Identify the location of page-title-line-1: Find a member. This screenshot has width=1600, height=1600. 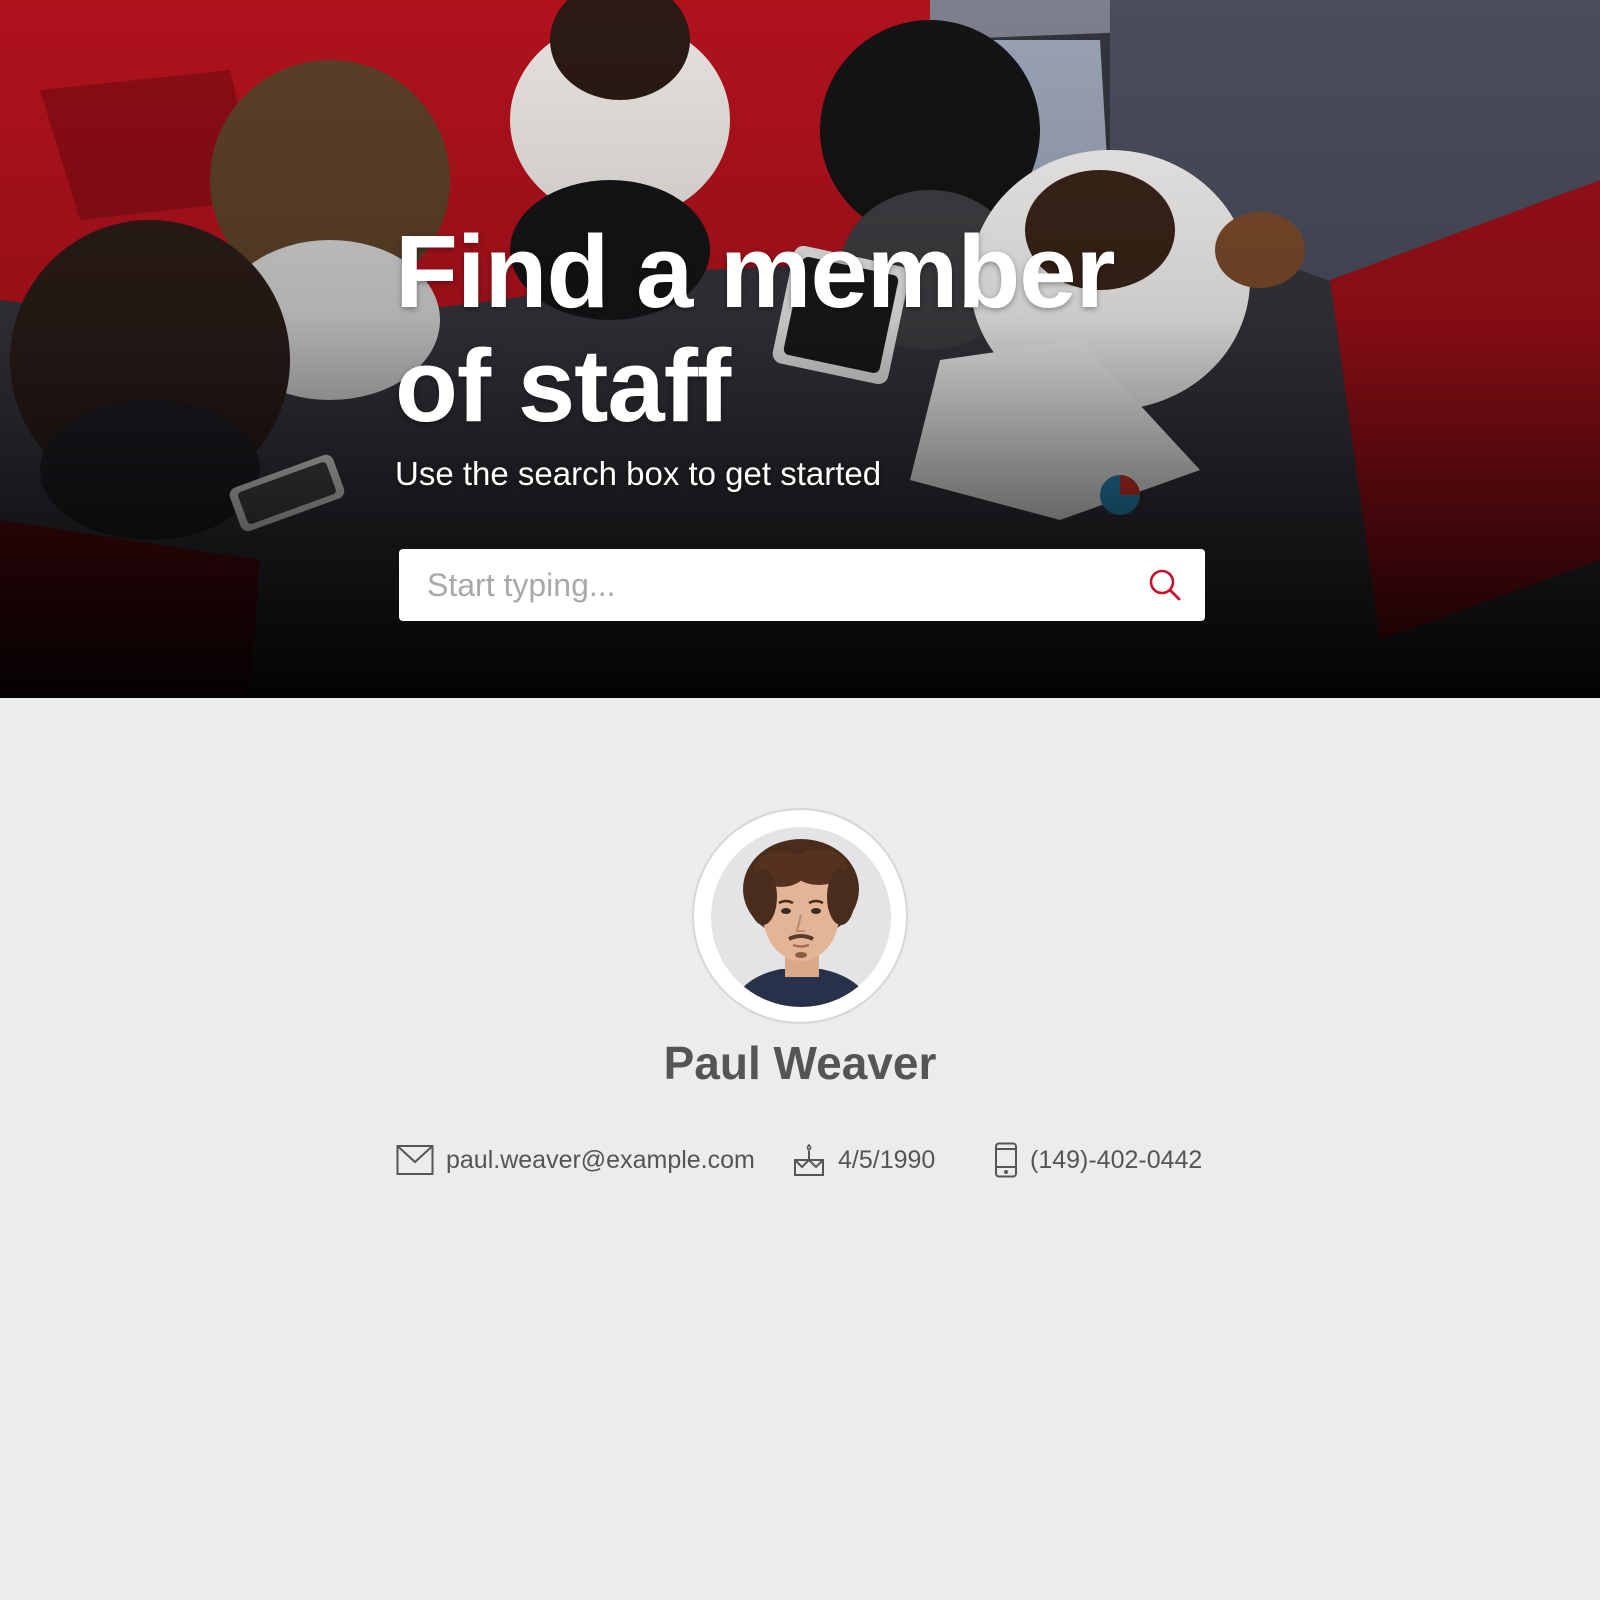
(755, 271).